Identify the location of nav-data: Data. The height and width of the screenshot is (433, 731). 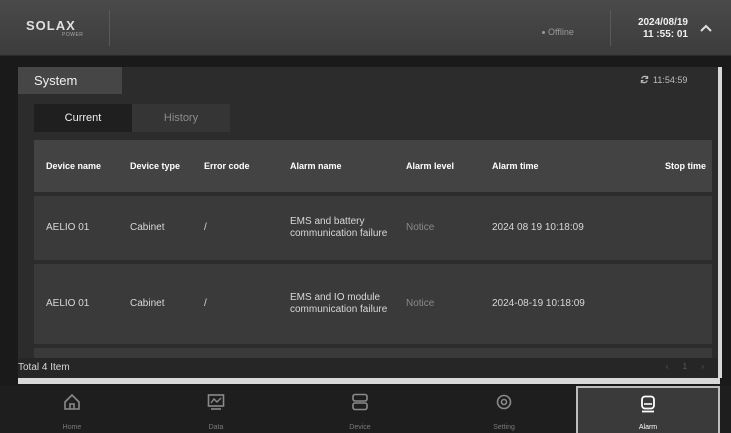
(216, 409).